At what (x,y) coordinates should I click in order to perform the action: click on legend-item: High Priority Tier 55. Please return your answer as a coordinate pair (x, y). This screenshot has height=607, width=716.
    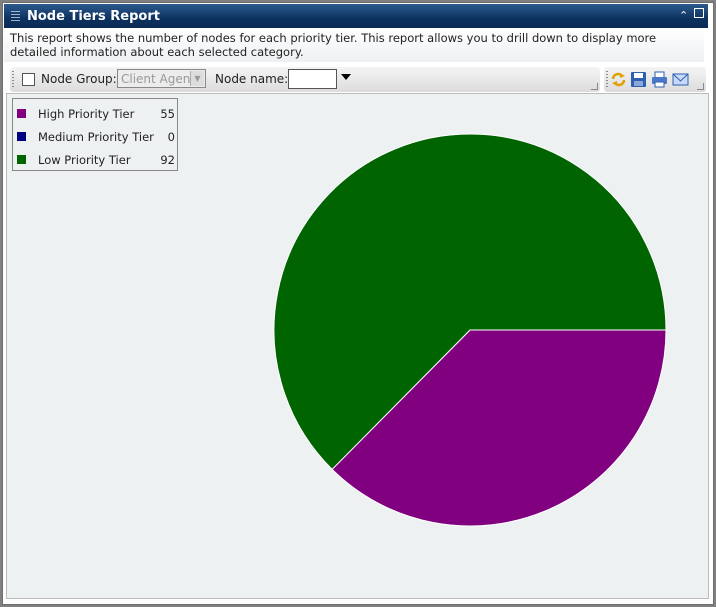
    Looking at the image, I should click on (96, 114).